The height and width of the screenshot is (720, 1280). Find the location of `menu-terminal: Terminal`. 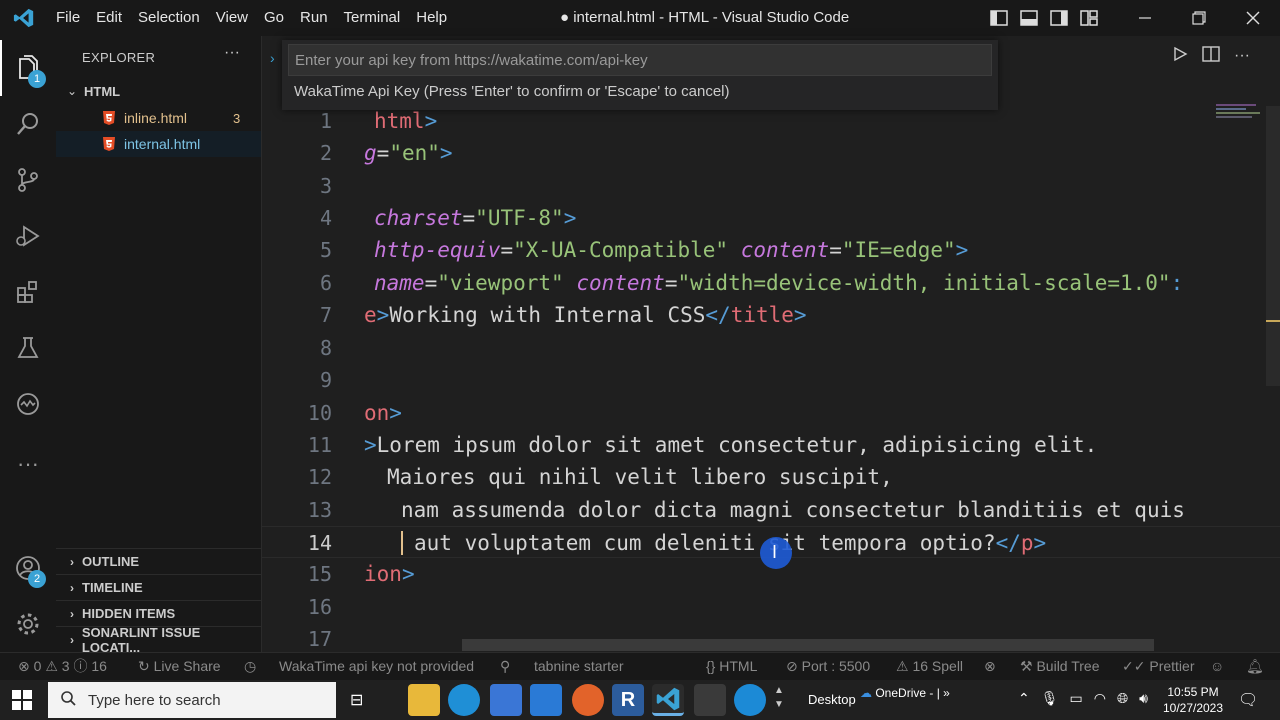

menu-terminal: Terminal is located at coordinates (372, 18).